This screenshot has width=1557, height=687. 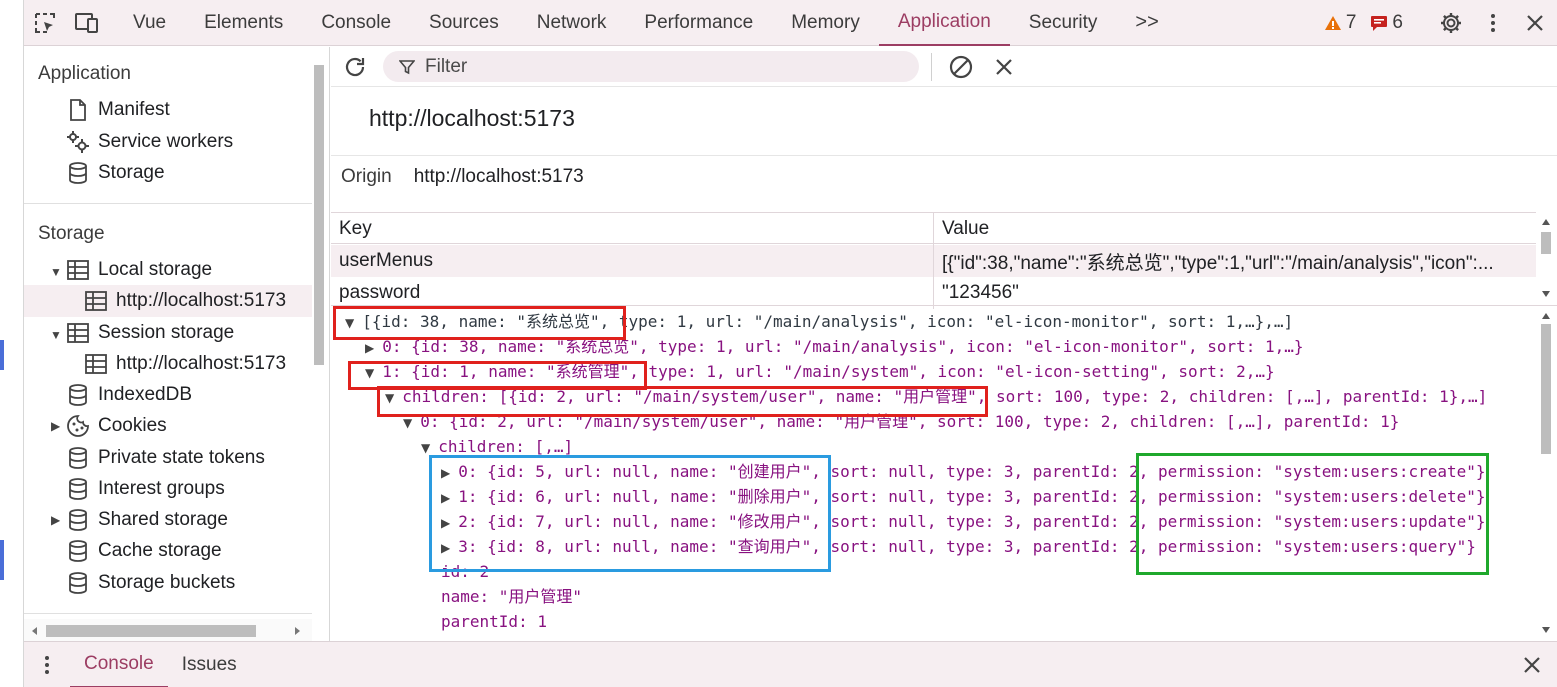 I want to click on sidebar-item-shared-storage: Shared storage, so click(x=147, y=520).